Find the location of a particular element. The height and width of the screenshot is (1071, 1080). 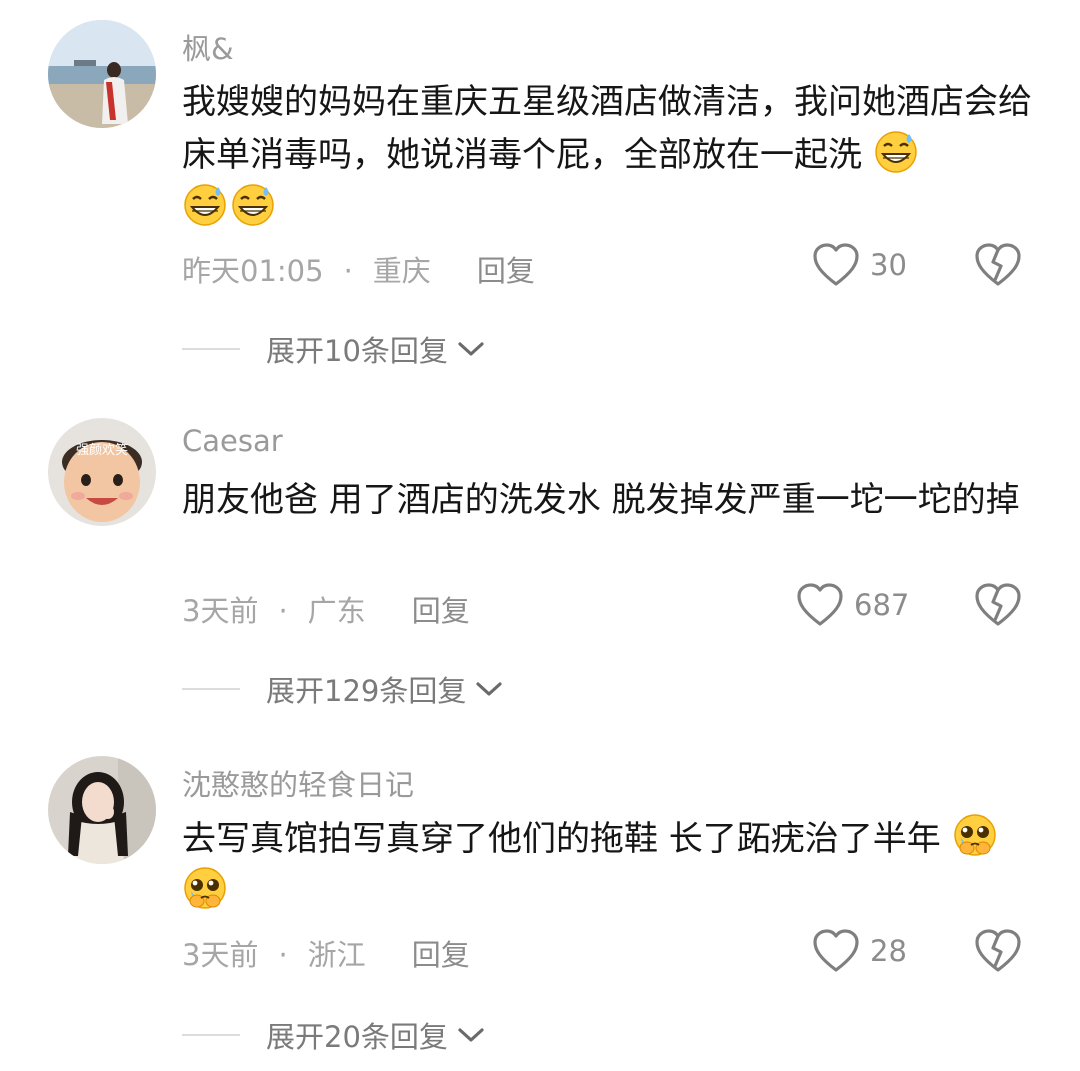

comment-time: 昨天01:05 is located at coordinates (253, 271).